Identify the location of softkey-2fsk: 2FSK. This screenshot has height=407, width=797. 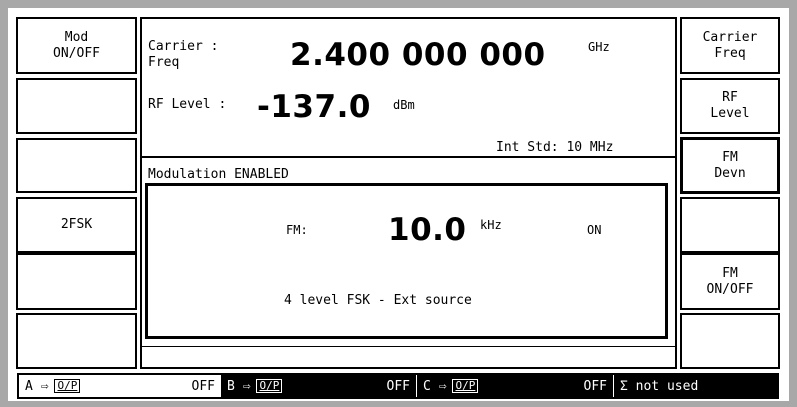
(76, 225).